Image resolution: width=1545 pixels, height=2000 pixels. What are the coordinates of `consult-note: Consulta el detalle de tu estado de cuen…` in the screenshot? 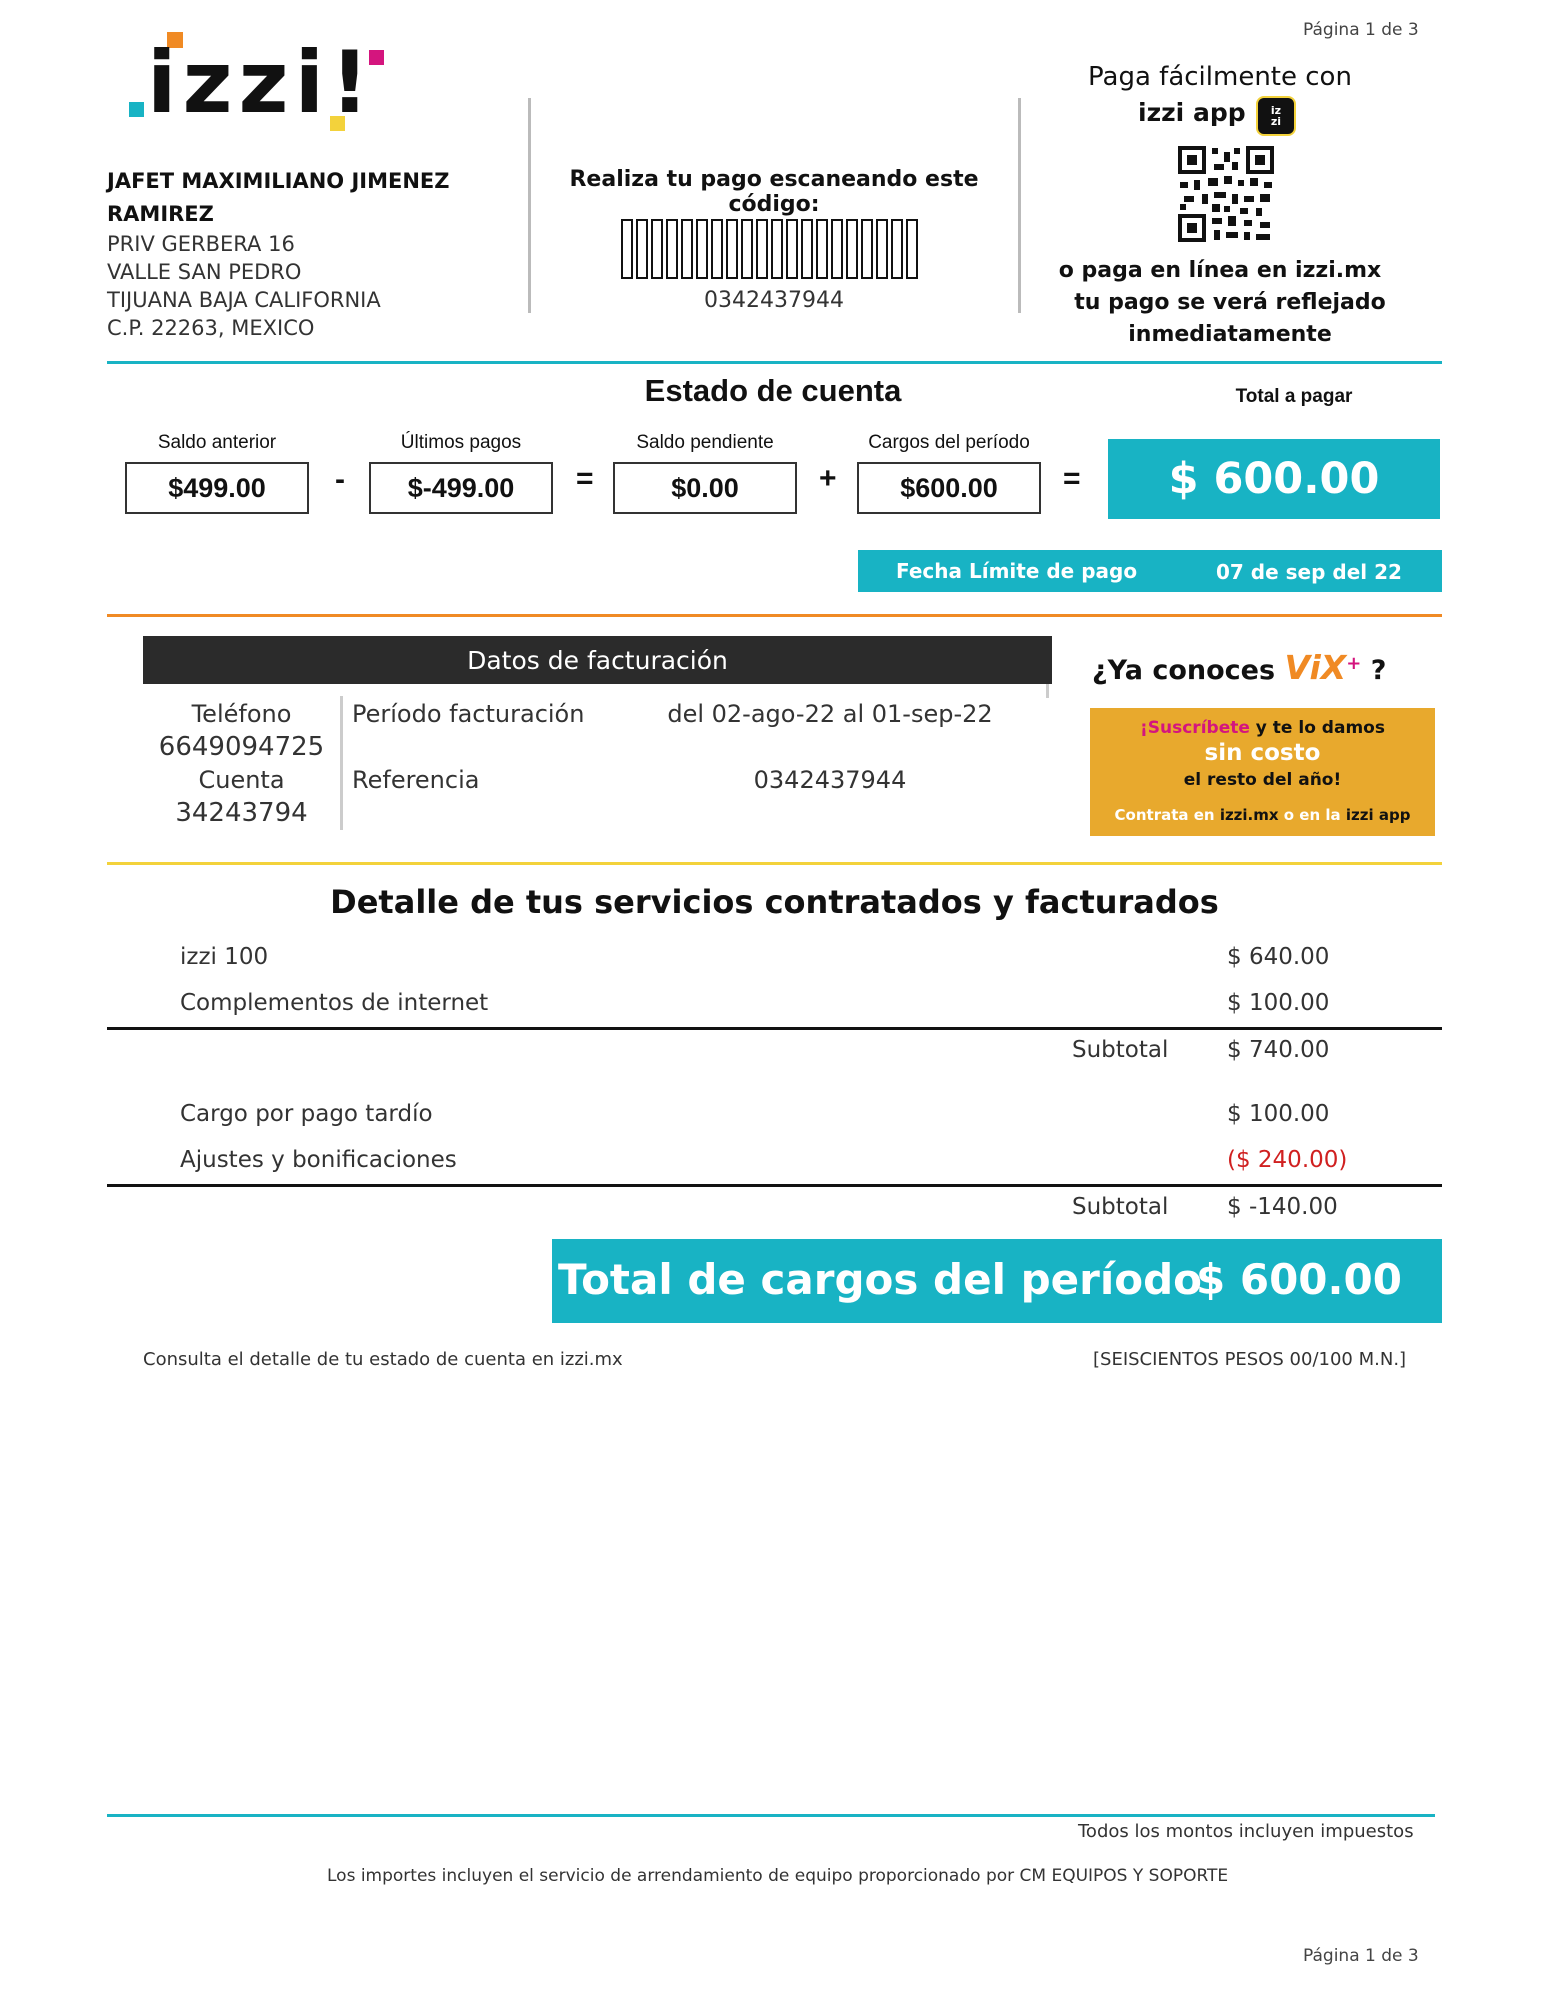 It's located at (383, 1359).